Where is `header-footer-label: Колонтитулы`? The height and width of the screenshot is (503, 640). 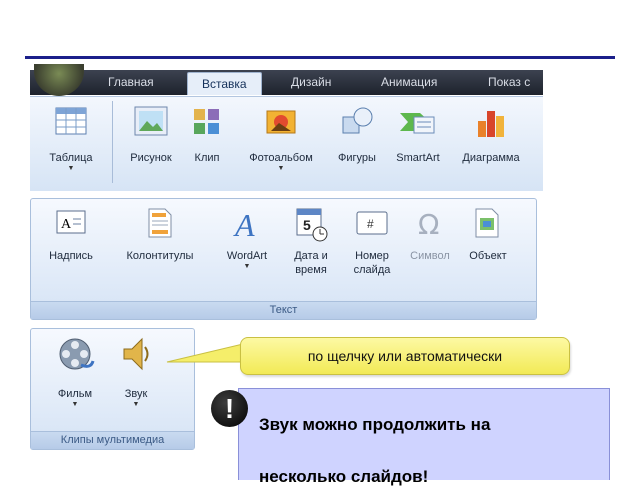
header-footer-label: Колонтитулы is located at coordinates (160, 256).